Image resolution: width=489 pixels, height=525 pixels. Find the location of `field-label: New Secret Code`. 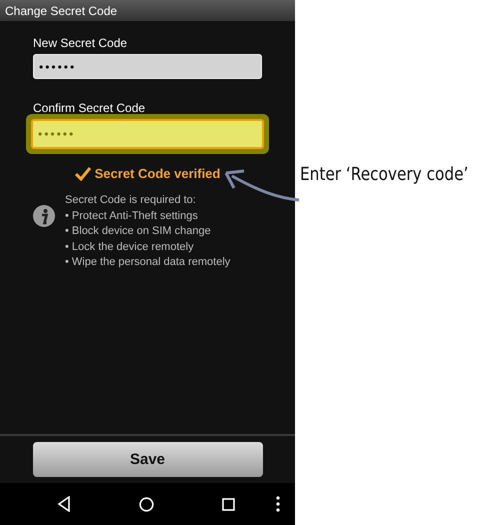

field-label: New Secret Code is located at coordinates (80, 43).